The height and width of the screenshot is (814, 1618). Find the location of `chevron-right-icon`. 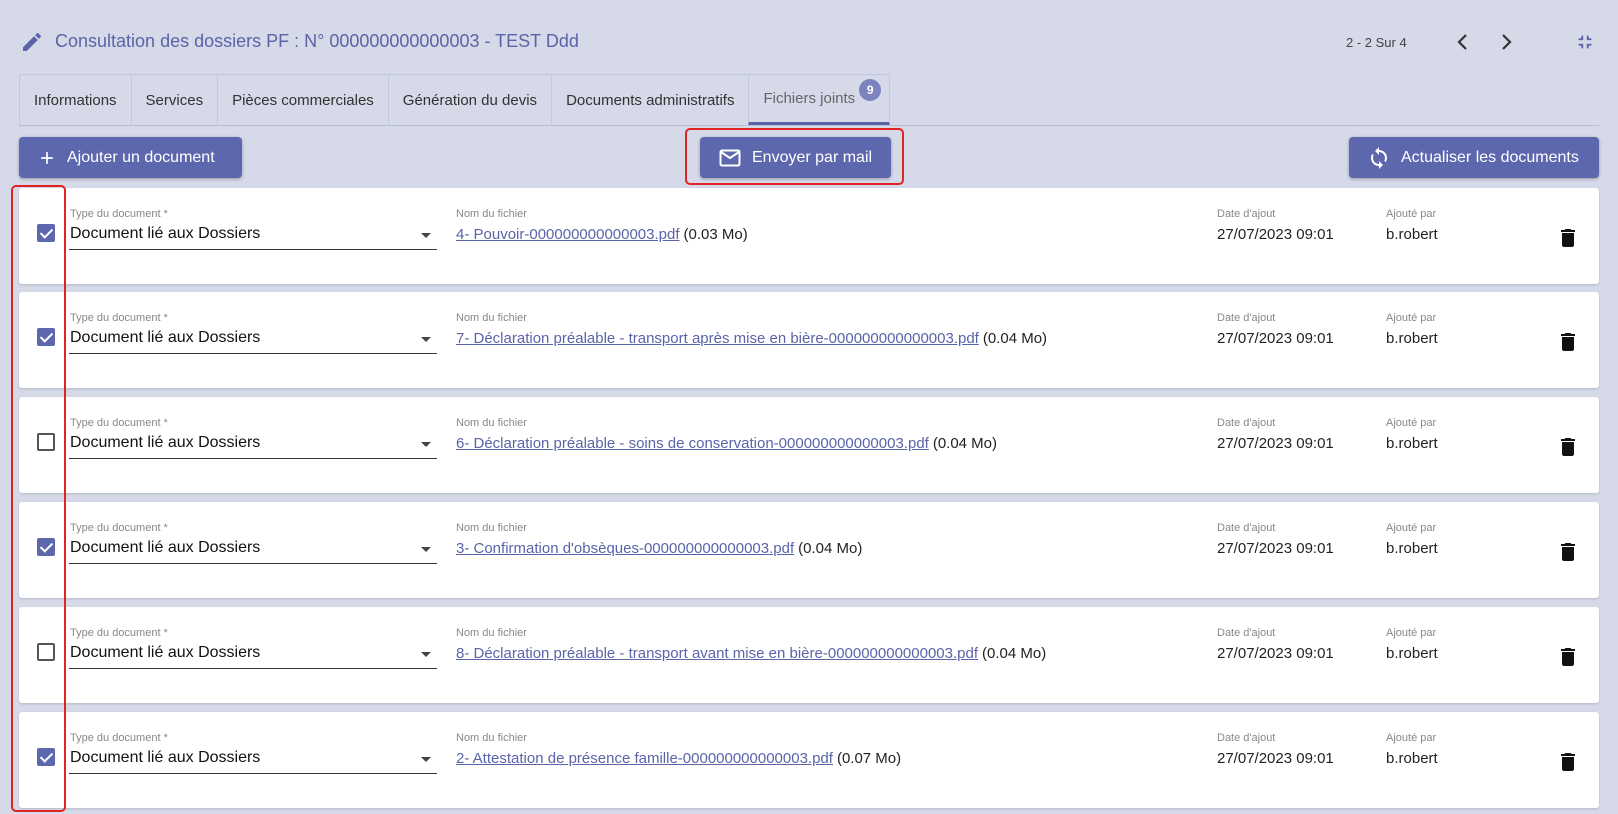

chevron-right-icon is located at coordinates (1506, 42).